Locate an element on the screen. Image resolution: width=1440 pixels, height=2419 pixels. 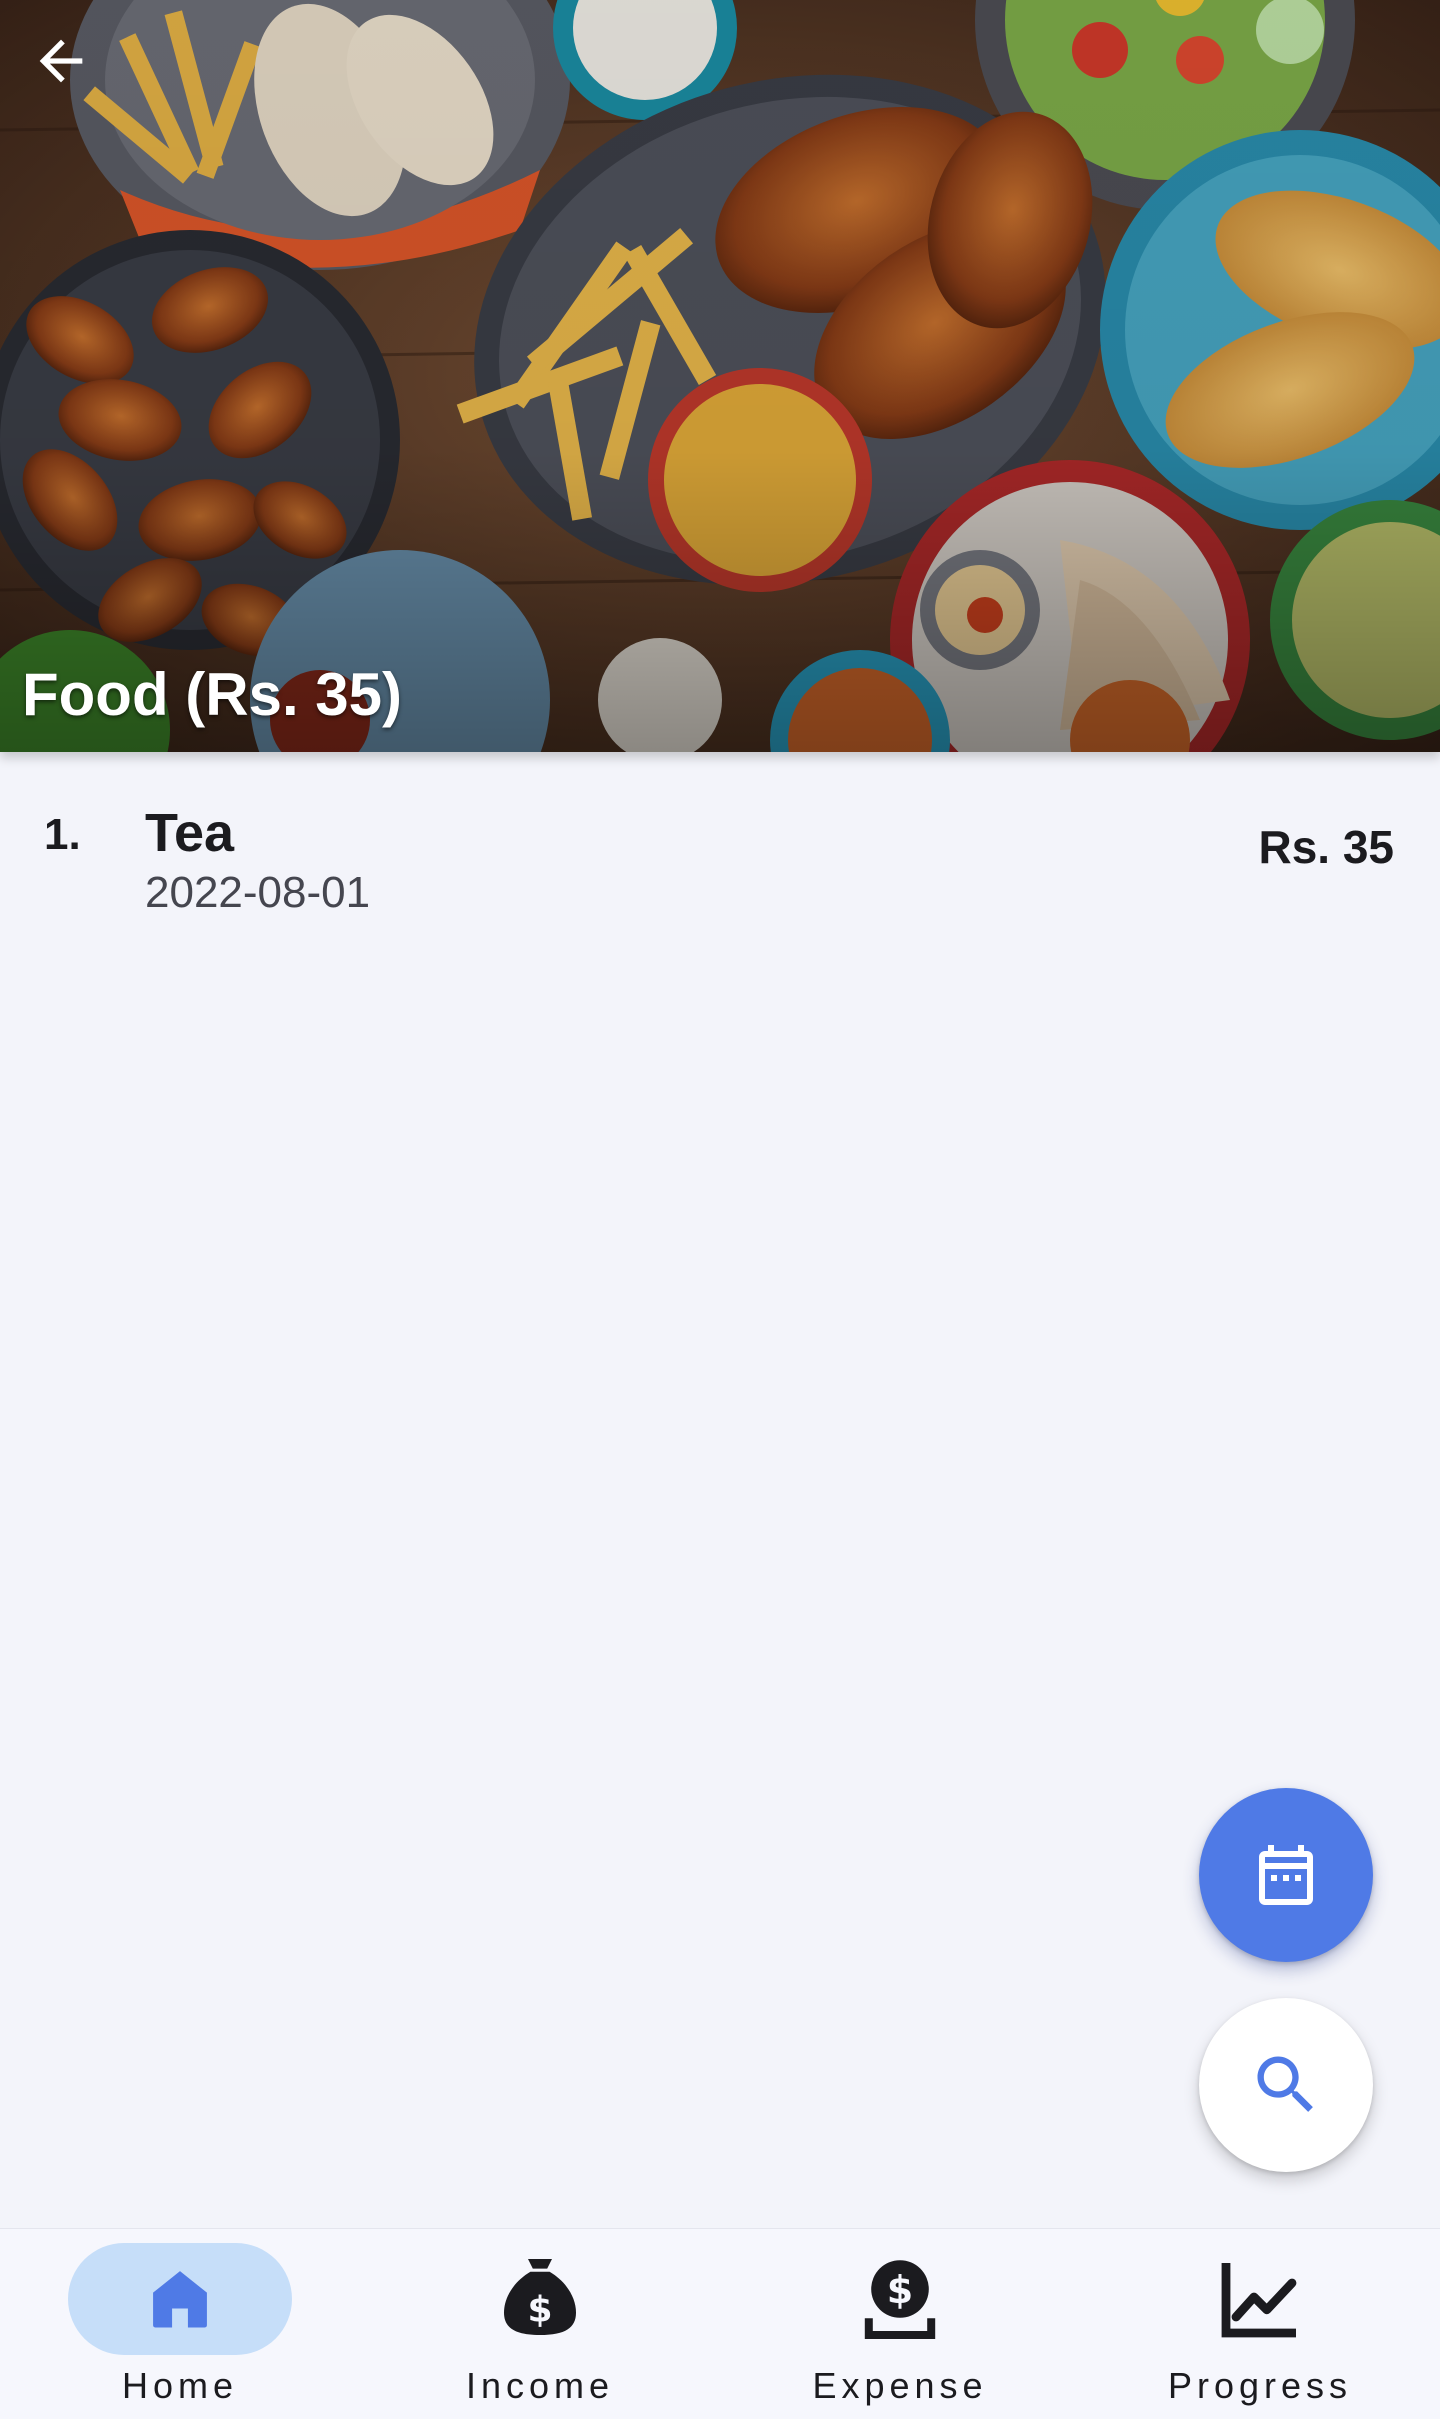
money-bag-icon: $ is located at coordinates (540, 2297).